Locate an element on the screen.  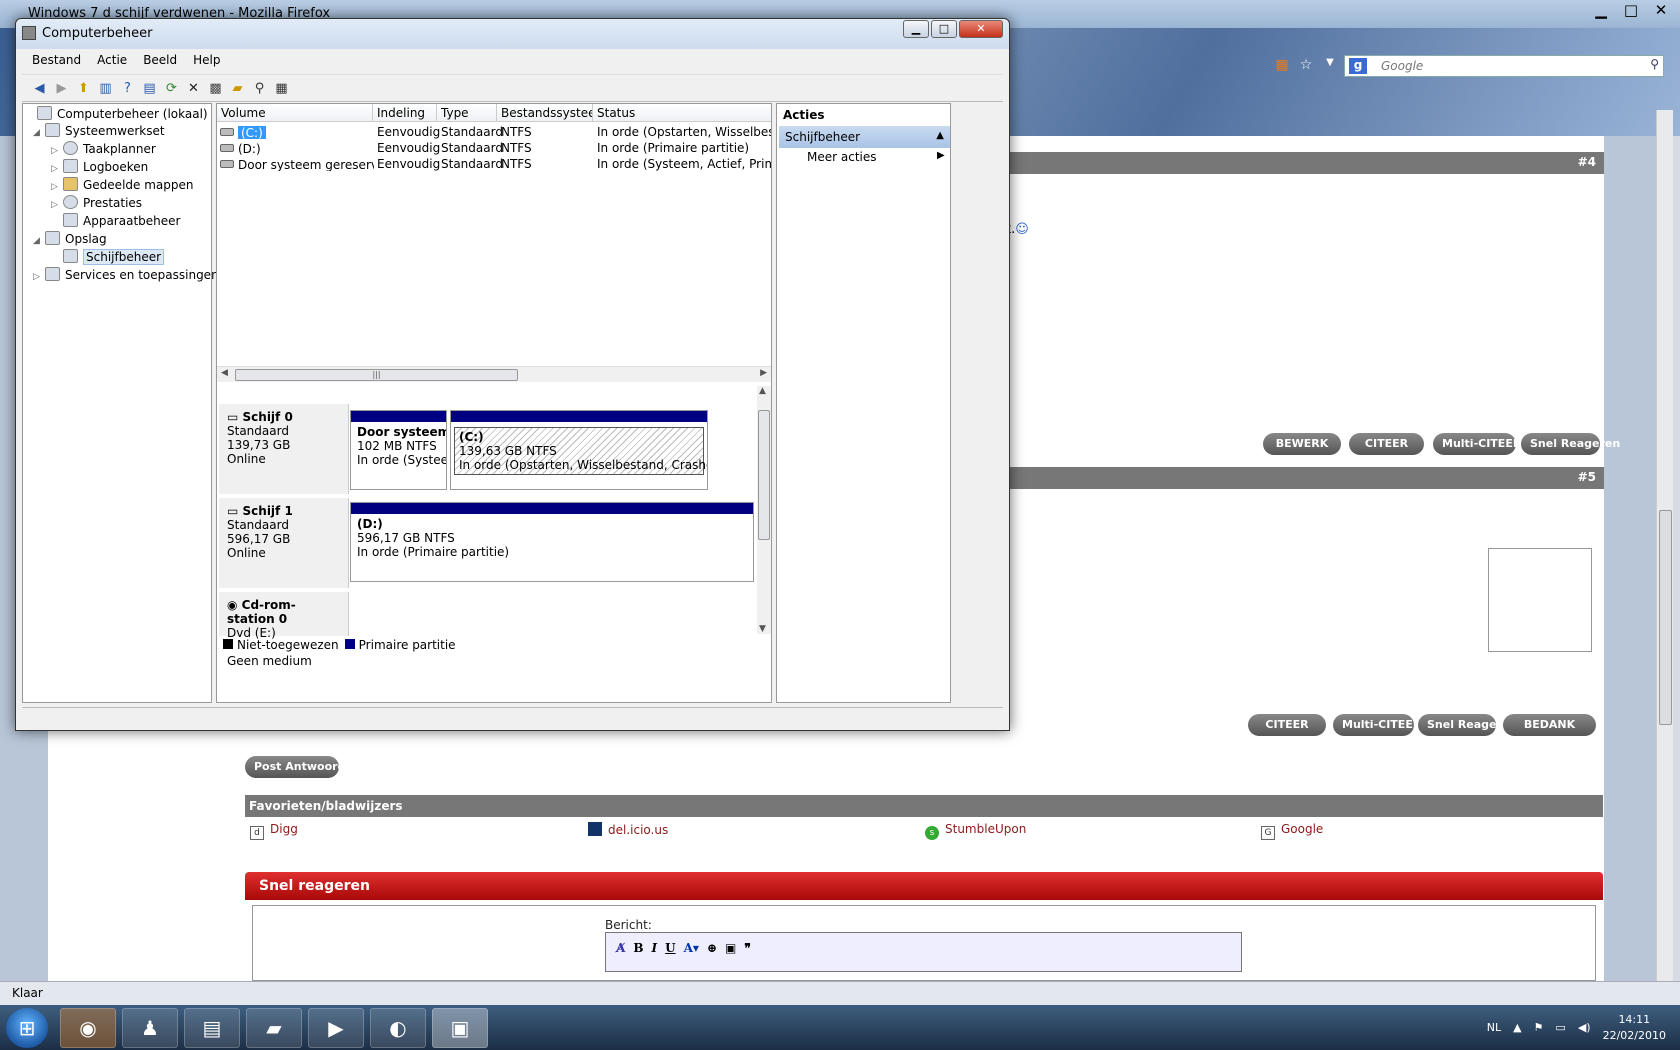
start-button: ⊞ is located at coordinates (27, 1028).